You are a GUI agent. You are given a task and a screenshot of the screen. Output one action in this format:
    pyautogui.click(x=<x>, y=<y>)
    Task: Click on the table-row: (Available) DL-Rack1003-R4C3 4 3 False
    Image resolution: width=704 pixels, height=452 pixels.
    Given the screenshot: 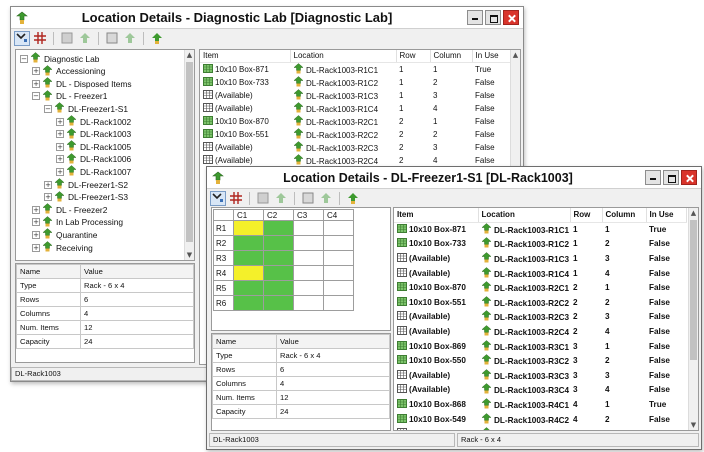 What is the action you would take?
    pyautogui.click(x=540, y=428)
    